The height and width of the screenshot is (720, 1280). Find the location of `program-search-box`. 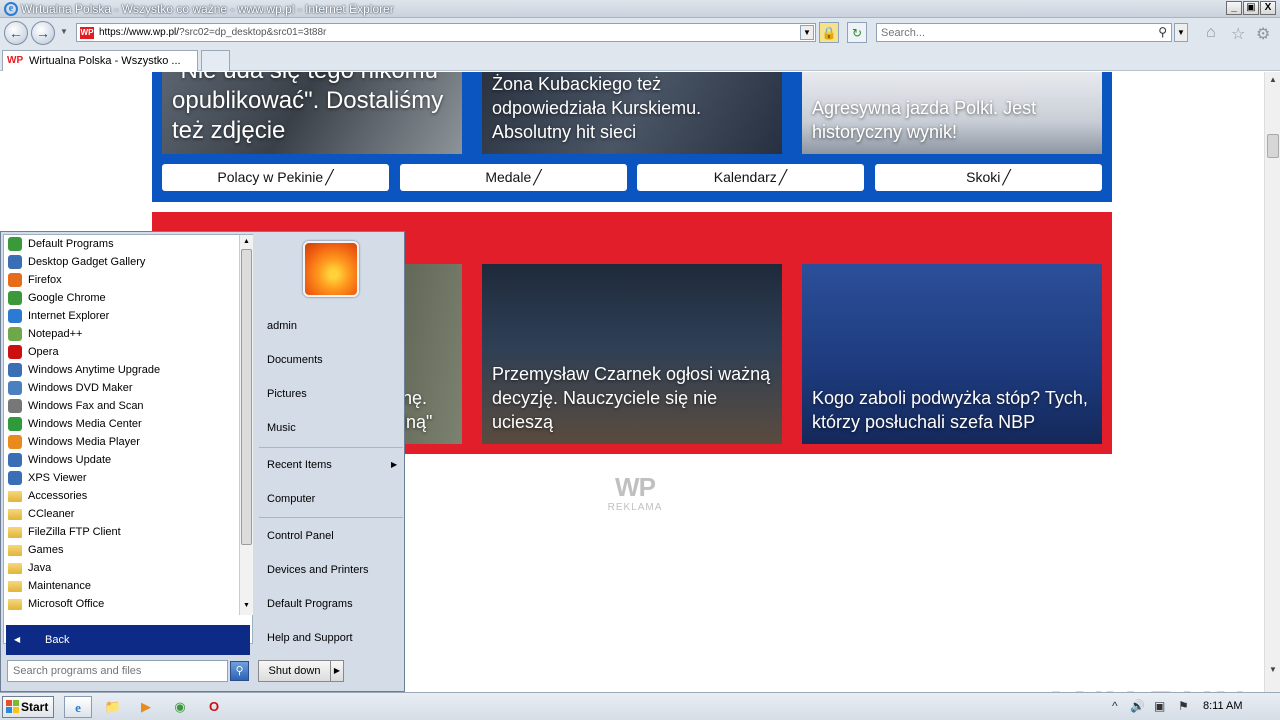

program-search-box is located at coordinates (117, 671).